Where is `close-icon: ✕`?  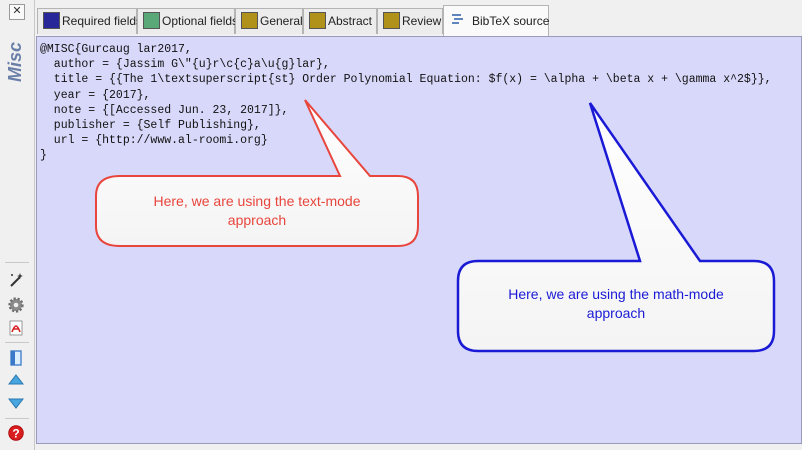
close-icon: ✕ is located at coordinates (17, 11).